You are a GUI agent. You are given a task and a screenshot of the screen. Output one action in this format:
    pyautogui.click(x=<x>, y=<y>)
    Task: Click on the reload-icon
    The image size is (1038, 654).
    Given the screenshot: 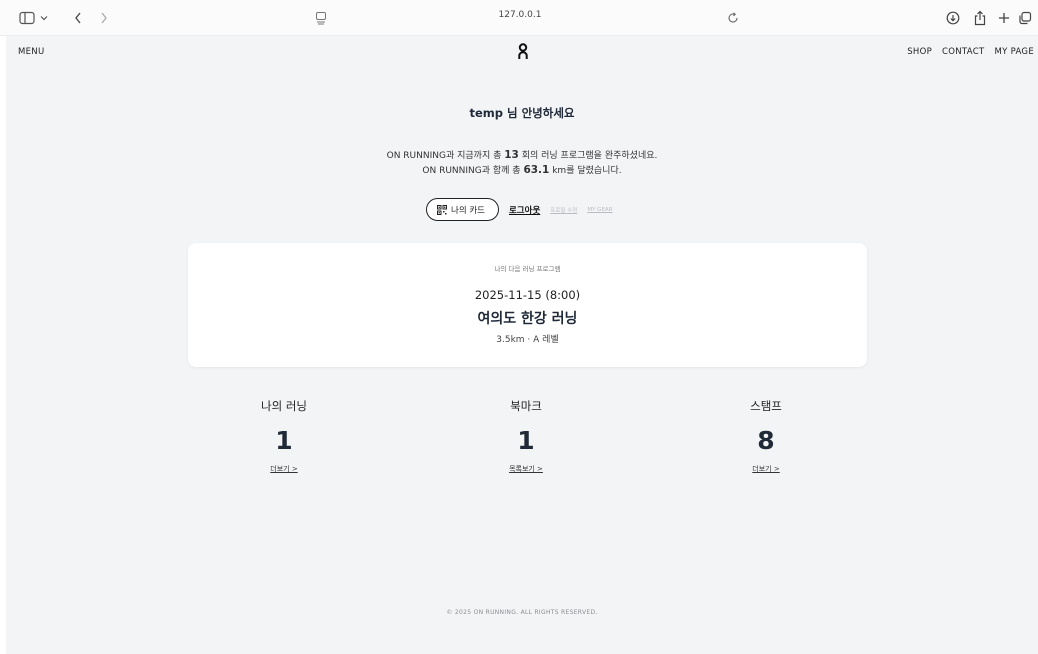 What is the action you would take?
    pyautogui.click(x=733, y=17)
    